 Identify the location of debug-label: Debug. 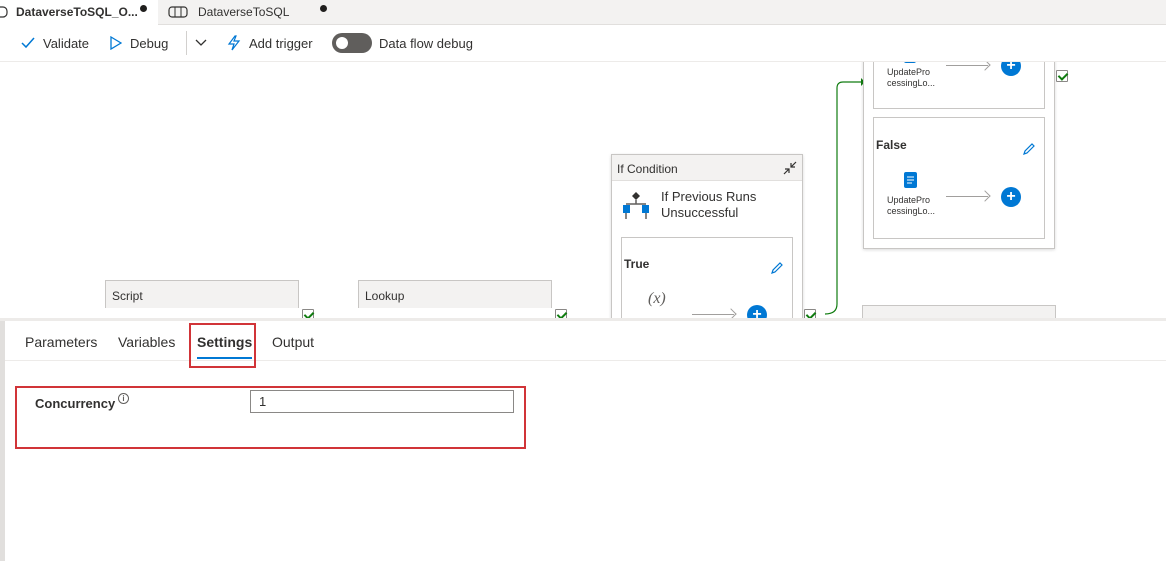
(149, 43).